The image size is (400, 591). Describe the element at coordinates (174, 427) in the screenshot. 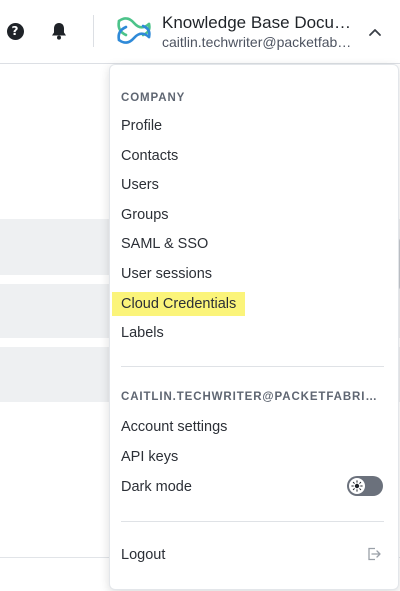

I see `menu-item-account-settings: Account settings` at that location.